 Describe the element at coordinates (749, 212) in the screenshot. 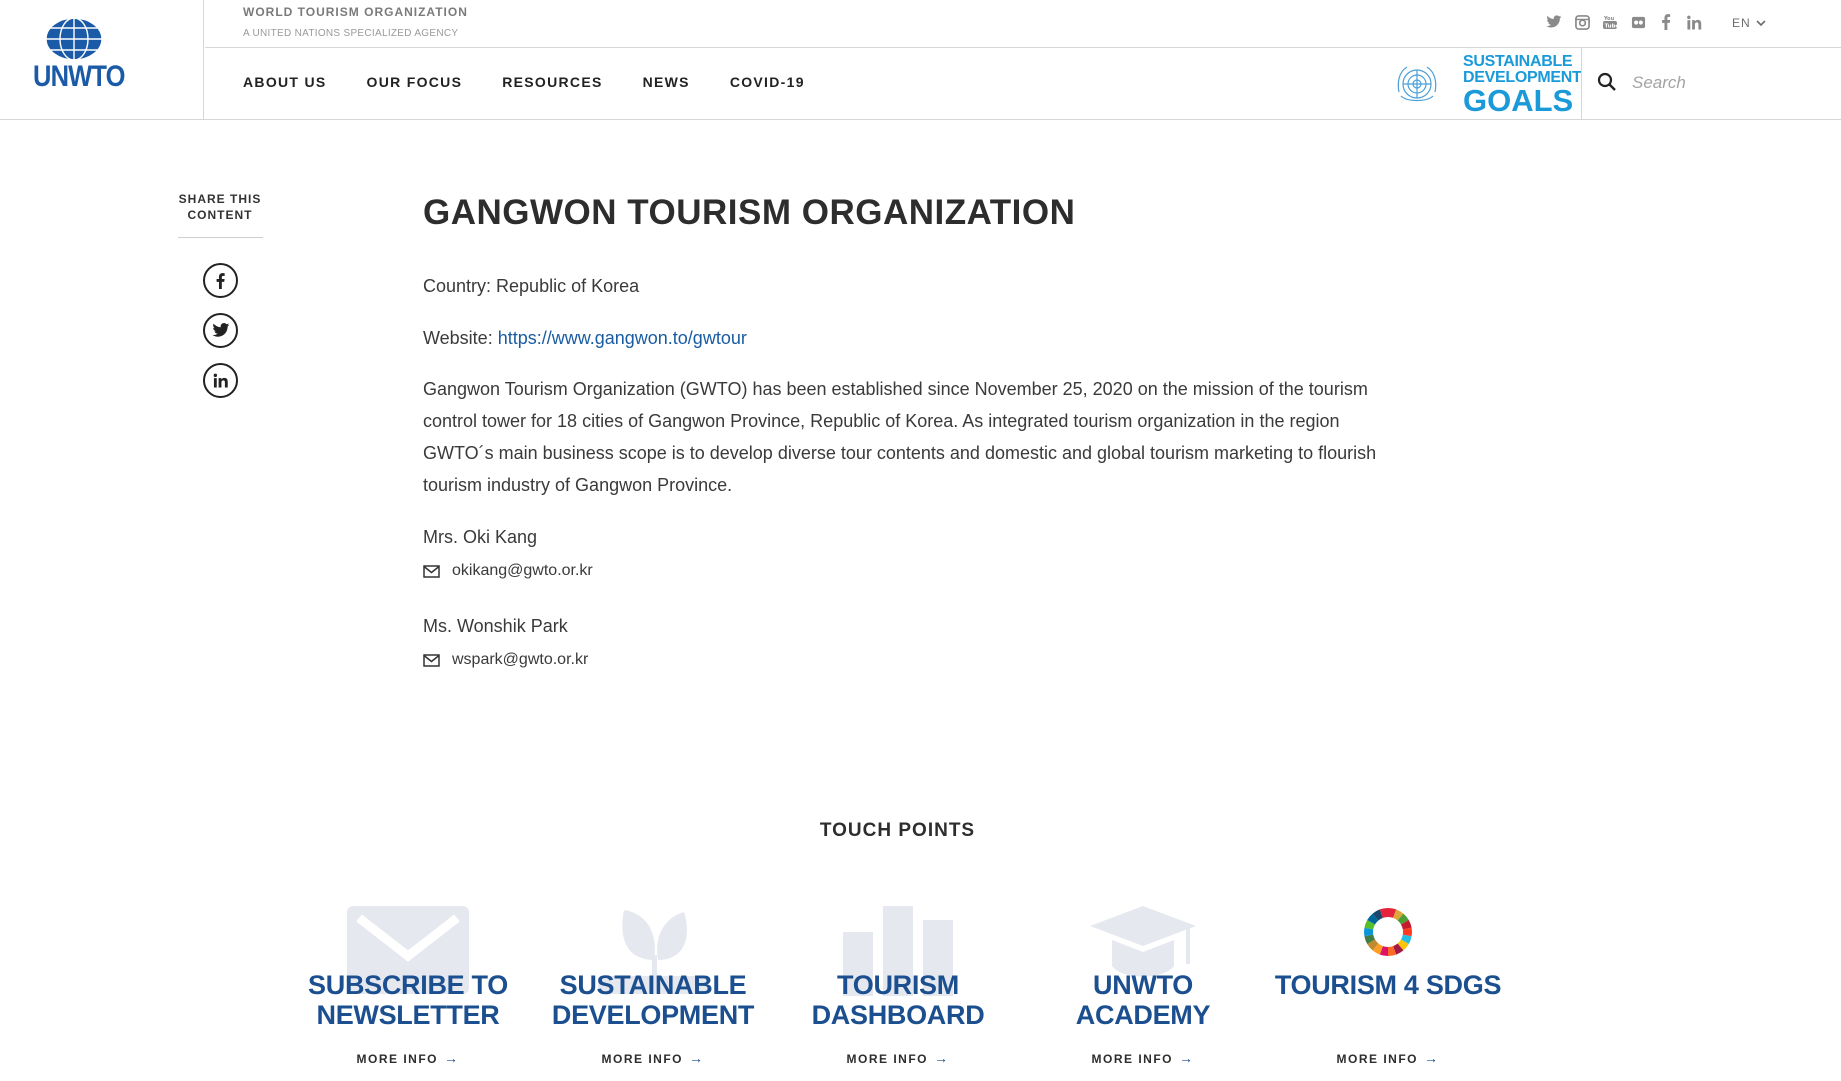

I see `page-title: GANGWON TOURISM ORGANIZATION` at that location.